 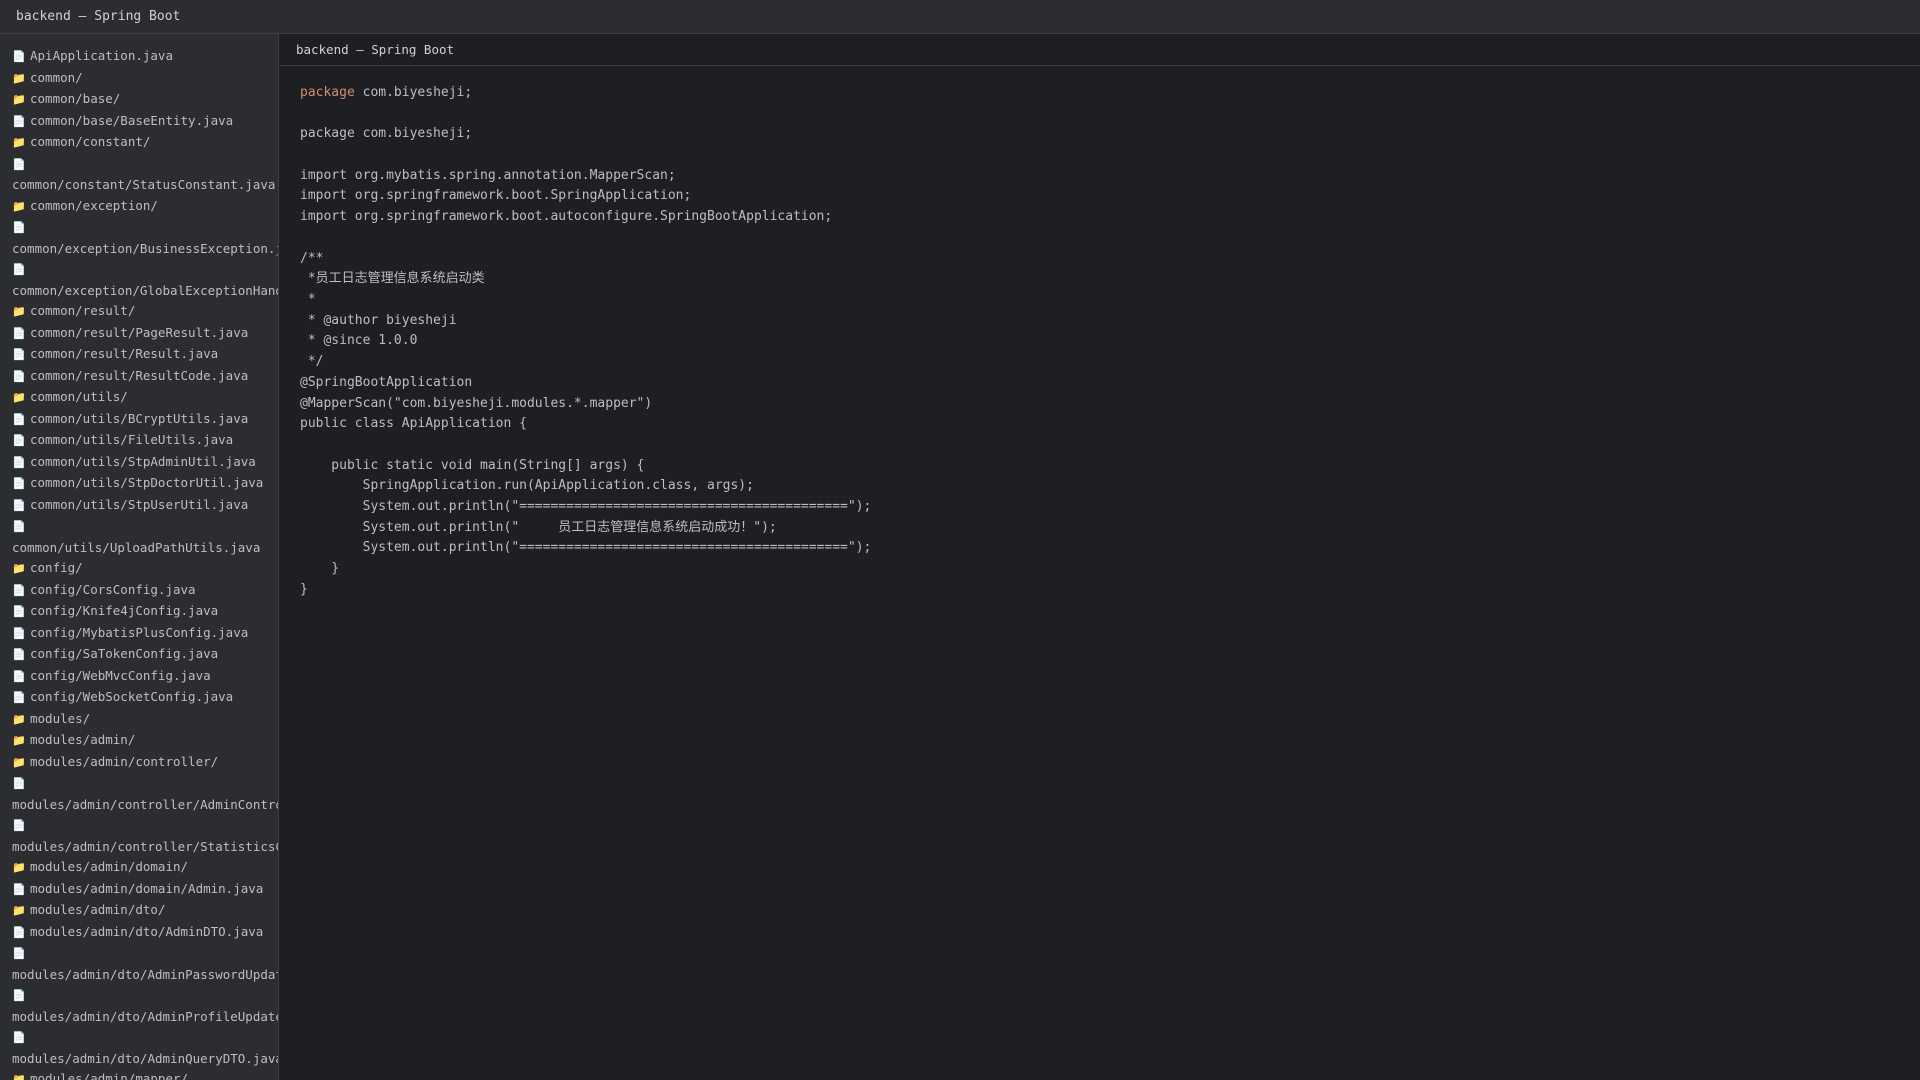 I want to click on window-title: backend — Spring Boot, so click(x=98, y=16).